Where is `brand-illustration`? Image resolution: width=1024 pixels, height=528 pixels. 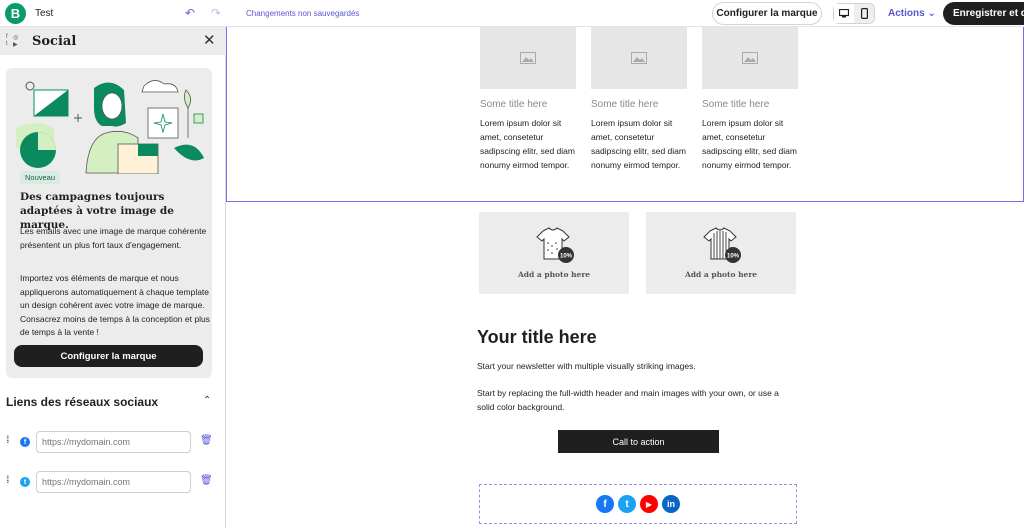 brand-illustration is located at coordinates (110, 127).